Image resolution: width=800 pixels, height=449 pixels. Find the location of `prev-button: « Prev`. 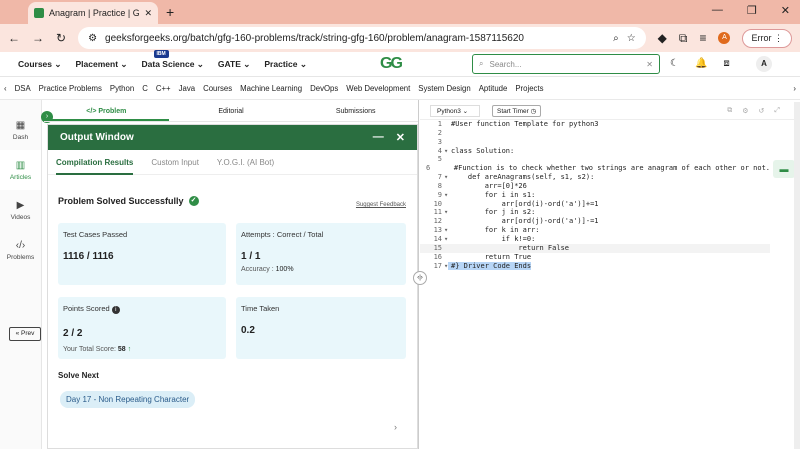

prev-button: « Prev is located at coordinates (25, 334).